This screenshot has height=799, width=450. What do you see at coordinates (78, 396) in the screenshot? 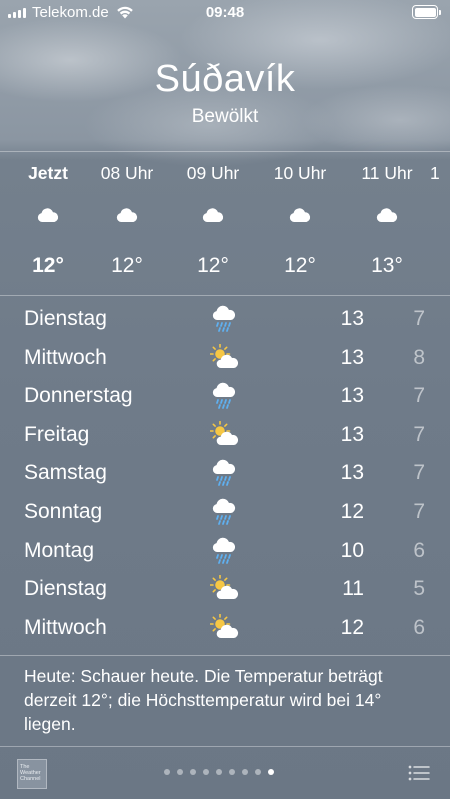
I see `day-name: Donnerstag` at bounding box center [78, 396].